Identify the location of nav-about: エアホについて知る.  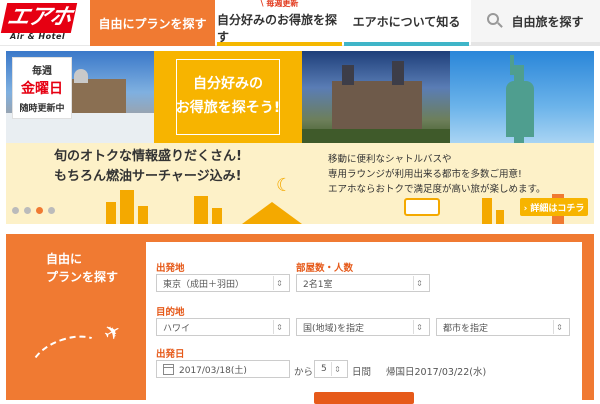
(406, 23).